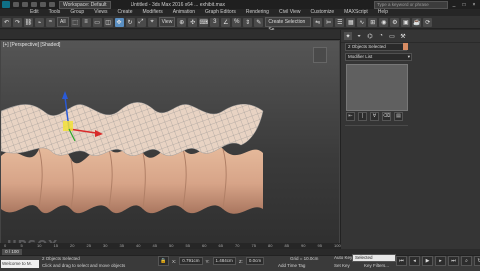  I want to click on make-unique-button: ∀, so click(374, 116).